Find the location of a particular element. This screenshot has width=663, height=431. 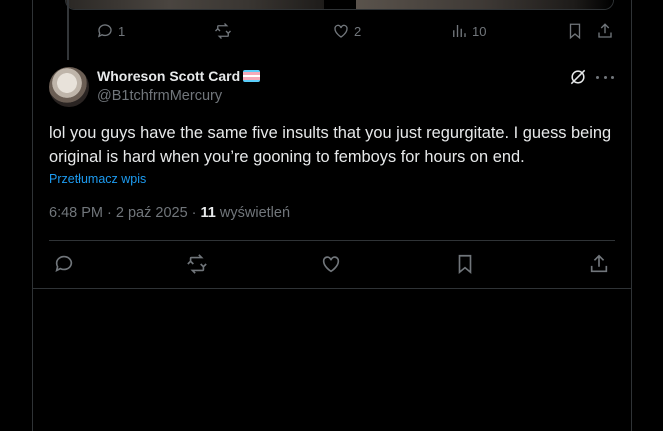

like-button: 2 is located at coordinates (346, 31).